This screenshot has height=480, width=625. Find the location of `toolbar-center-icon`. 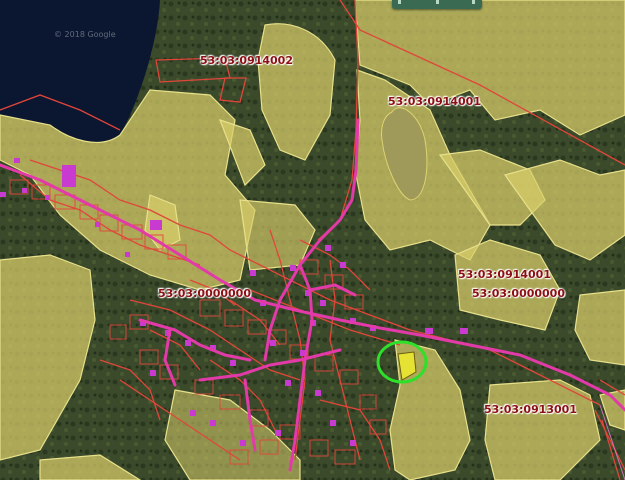

toolbar-center-icon is located at coordinates (437, 2).